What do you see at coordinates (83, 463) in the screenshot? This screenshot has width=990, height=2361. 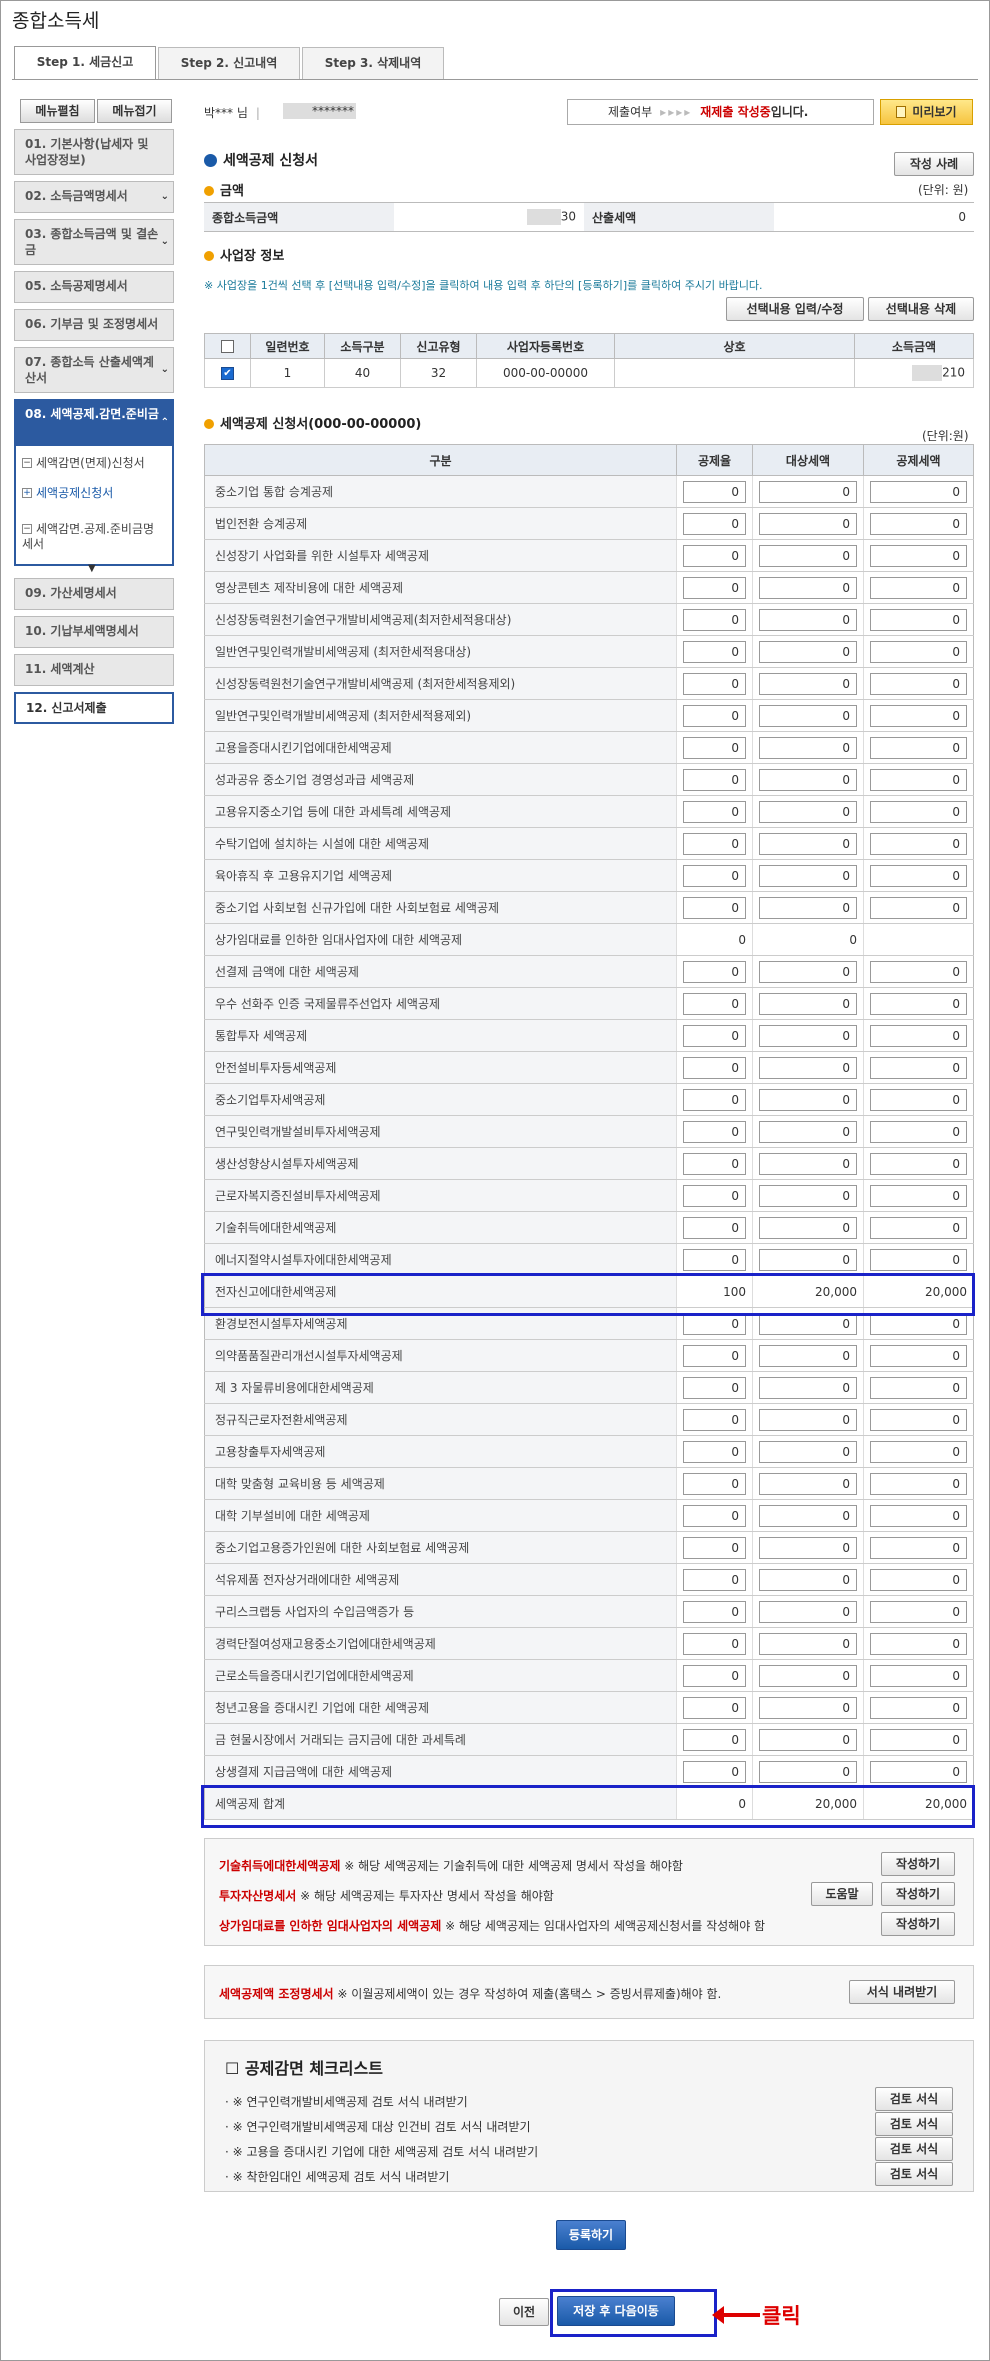 I see `submenu-item-reduction: − 세액감면(면제)신청서` at bounding box center [83, 463].